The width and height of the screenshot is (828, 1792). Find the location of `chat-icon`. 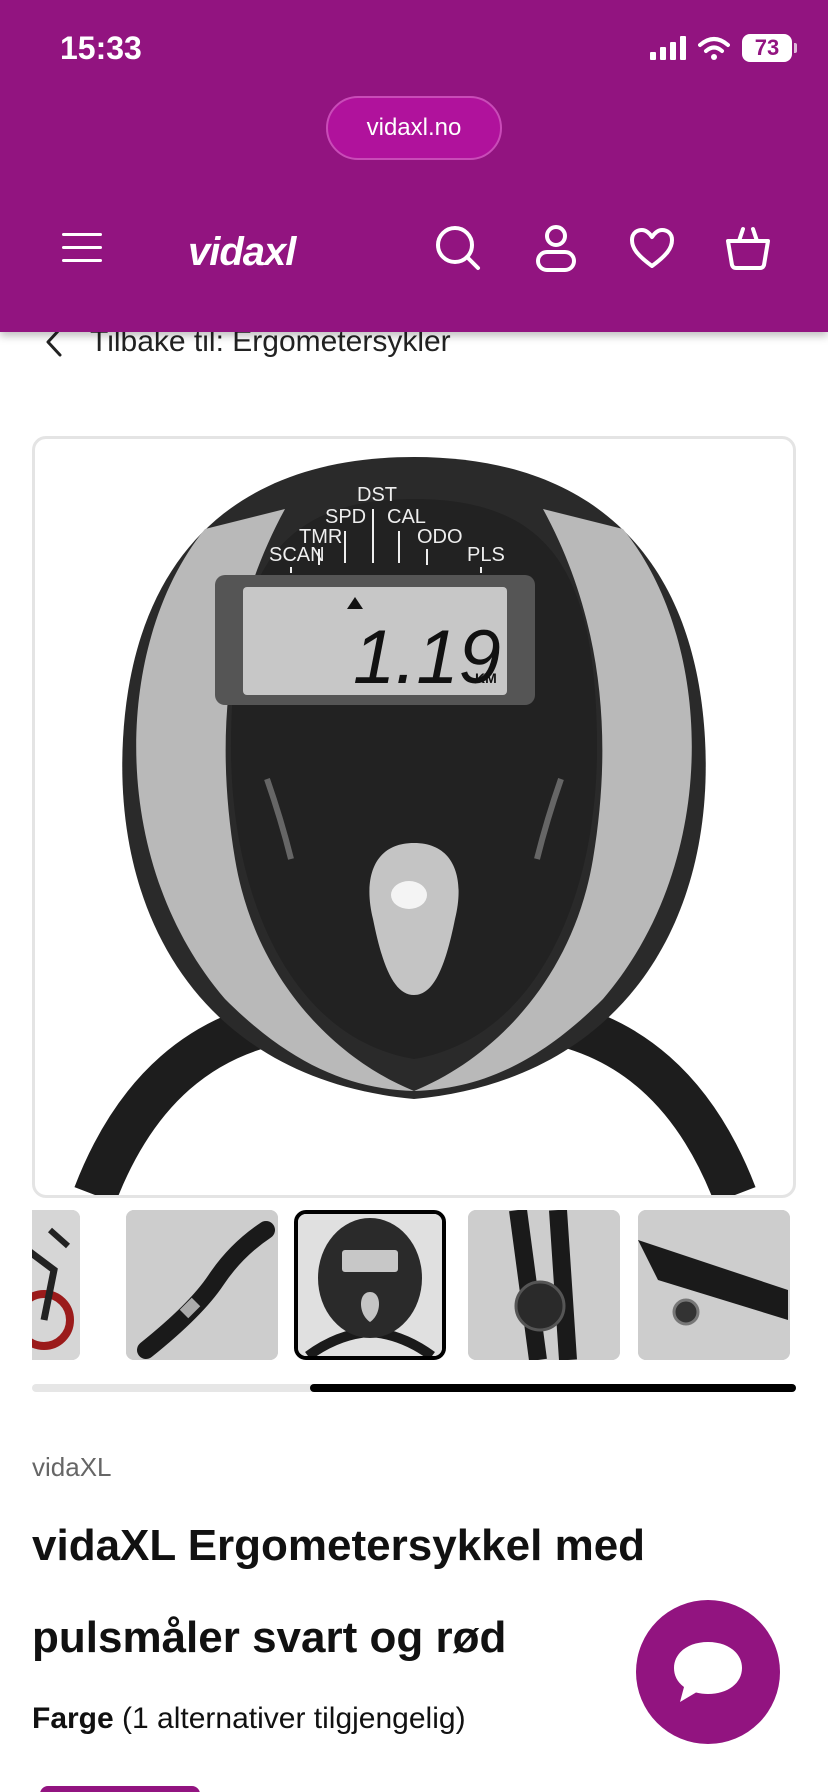

chat-icon is located at coordinates (708, 1672).